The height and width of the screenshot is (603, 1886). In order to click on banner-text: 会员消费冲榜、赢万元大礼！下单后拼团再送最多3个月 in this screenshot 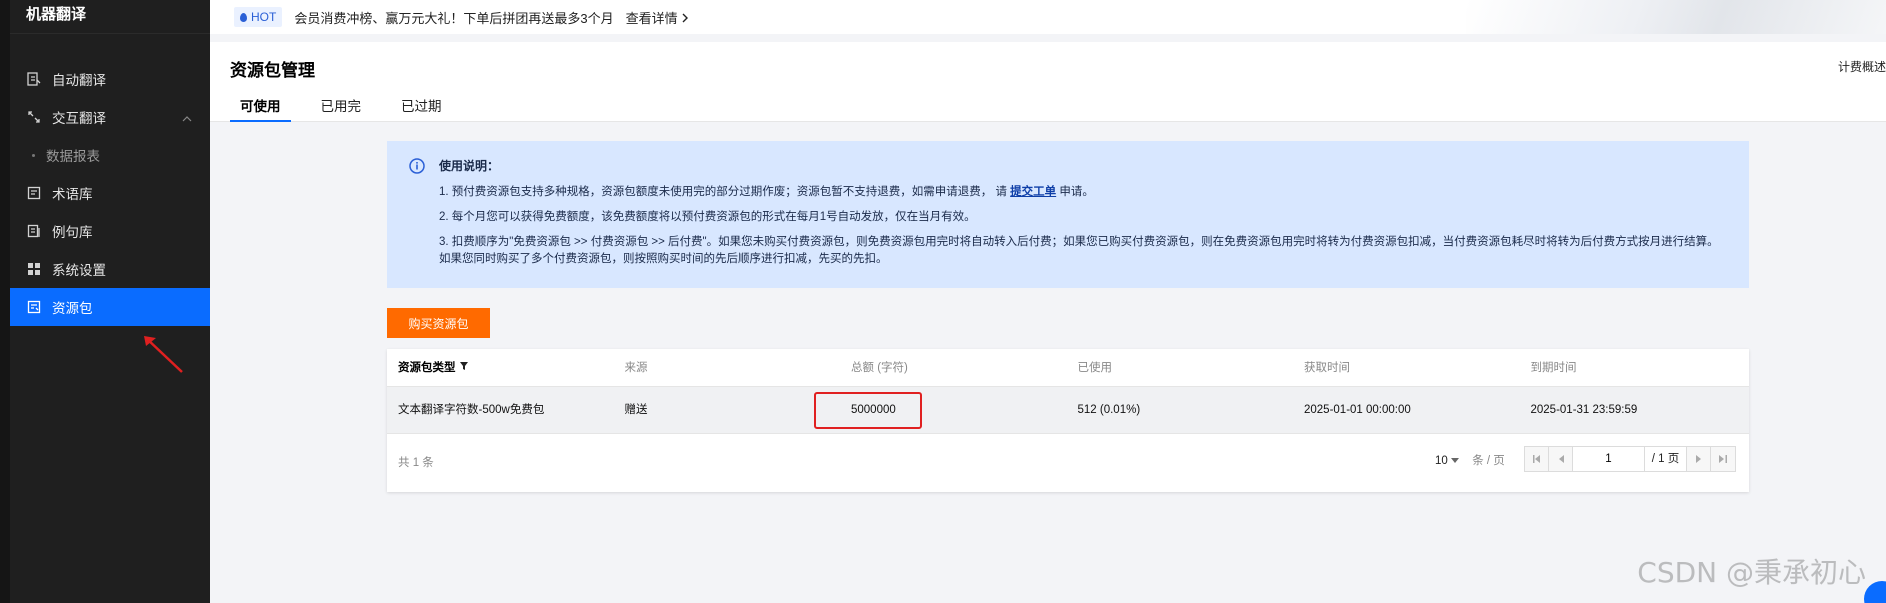, I will do `click(454, 18)`.